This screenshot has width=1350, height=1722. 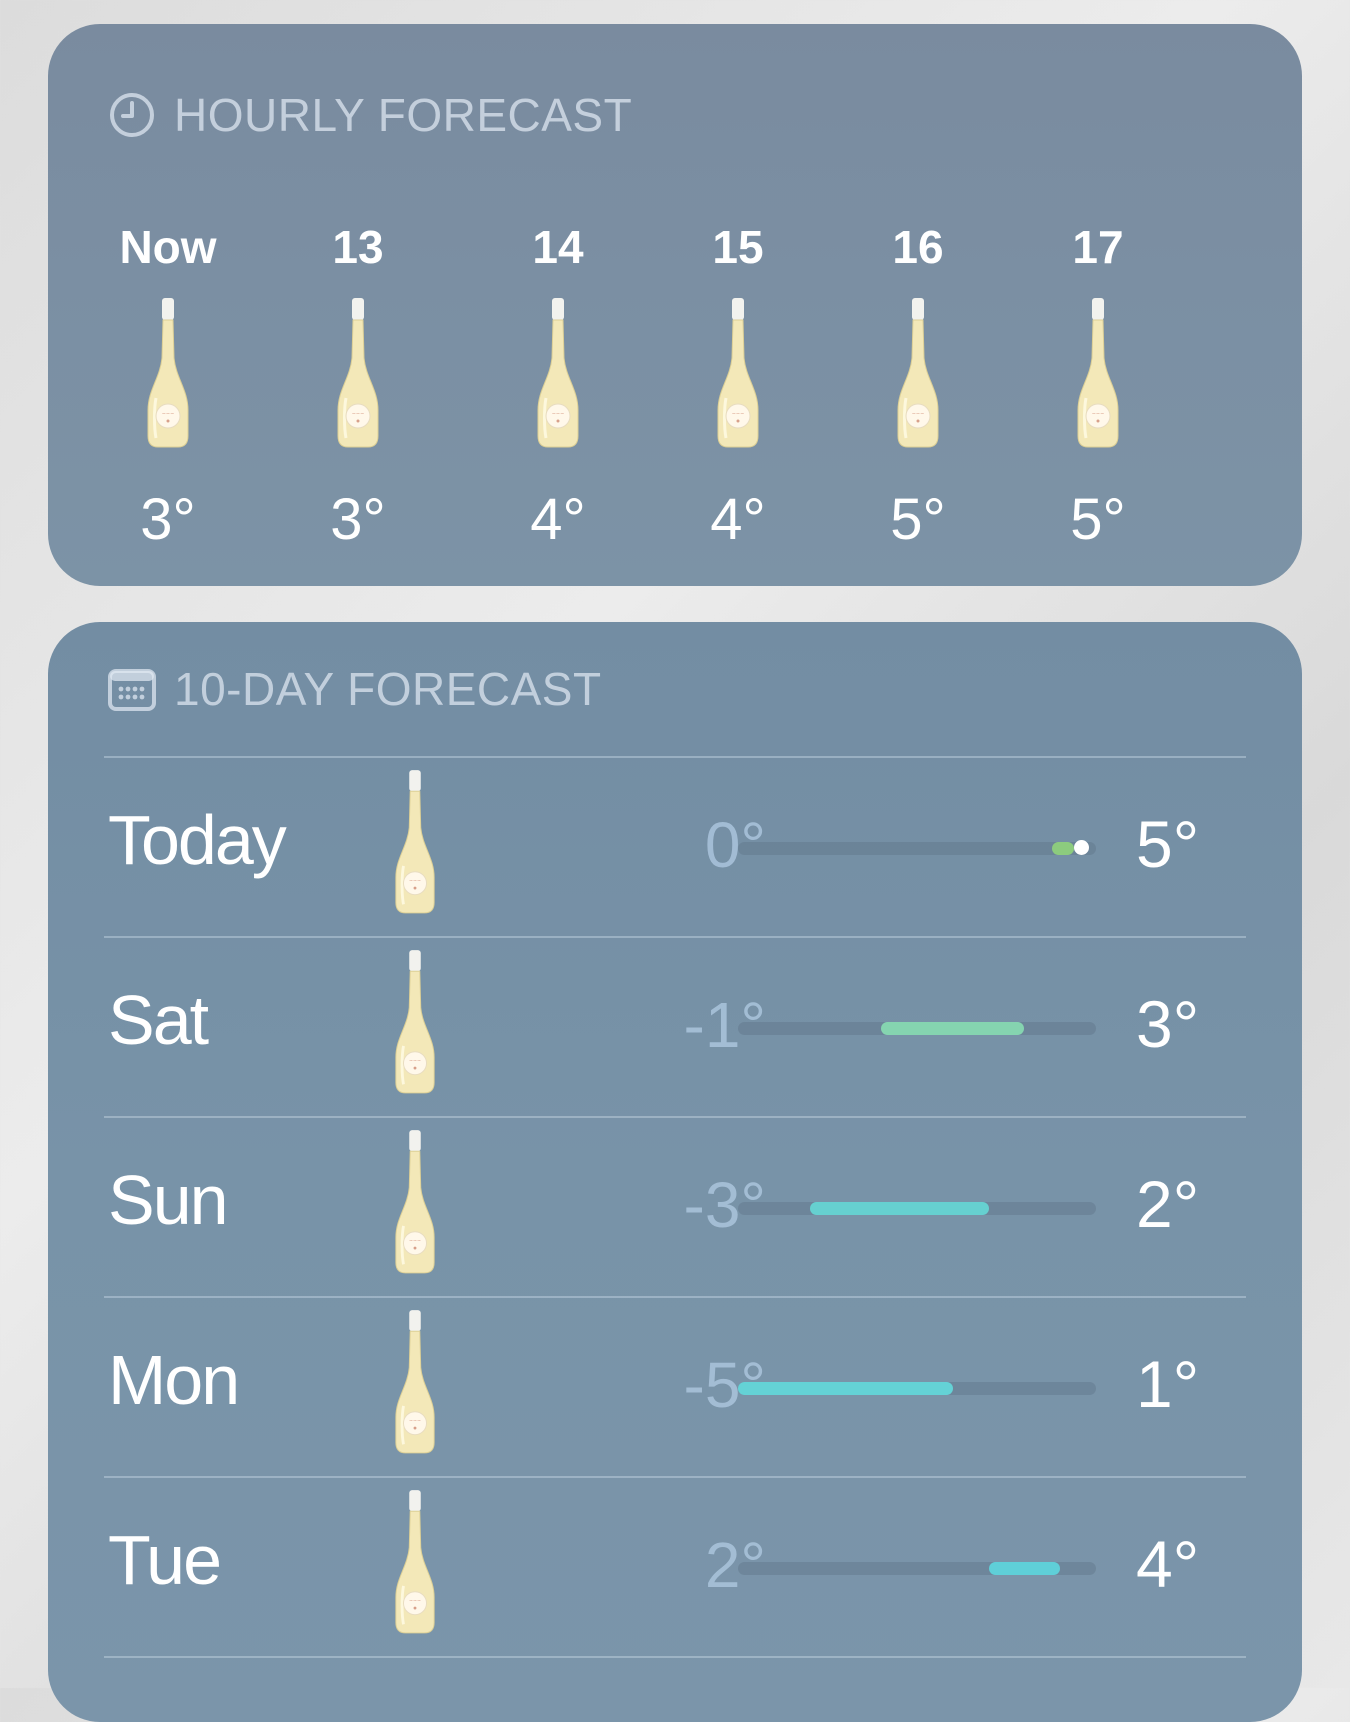 I want to click on calendar-icon, so click(x=132, y=690).